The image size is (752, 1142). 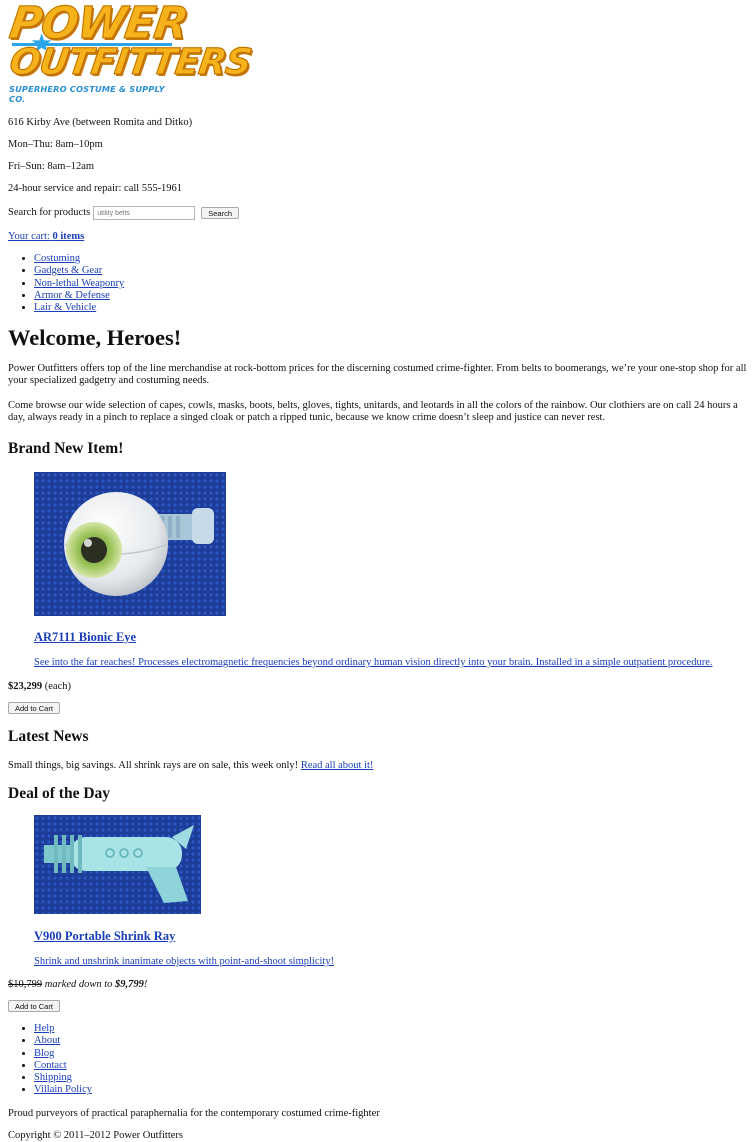 What do you see at coordinates (337, 765) in the screenshot?
I see `news-read-more-link: Read all about it!` at bounding box center [337, 765].